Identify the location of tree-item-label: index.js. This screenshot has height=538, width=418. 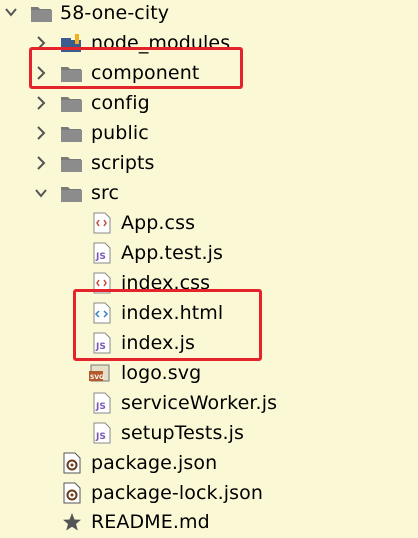
(158, 343).